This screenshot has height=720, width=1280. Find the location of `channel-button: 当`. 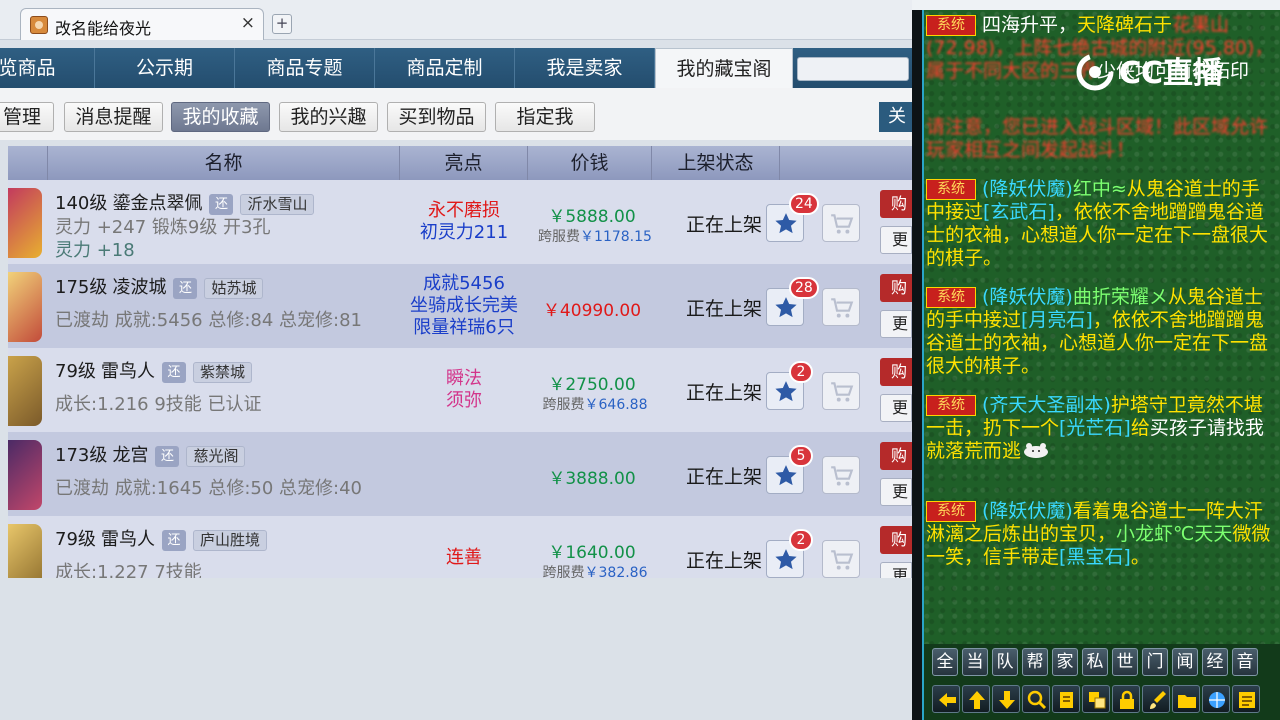

channel-button: 当 is located at coordinates (975, 662).